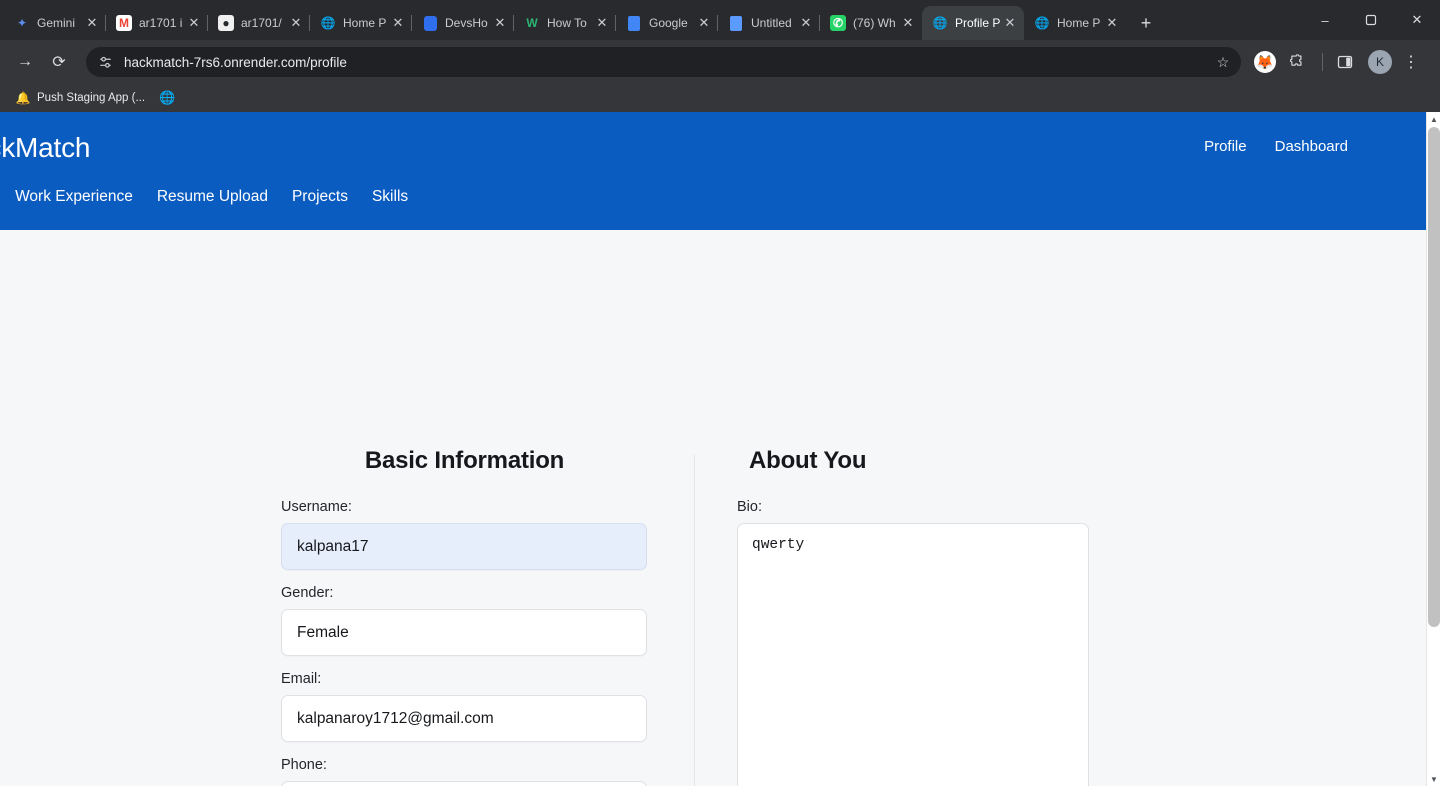  I want to click on about-you-section: About You Bio: qwerty Submit, so click(893, 616).